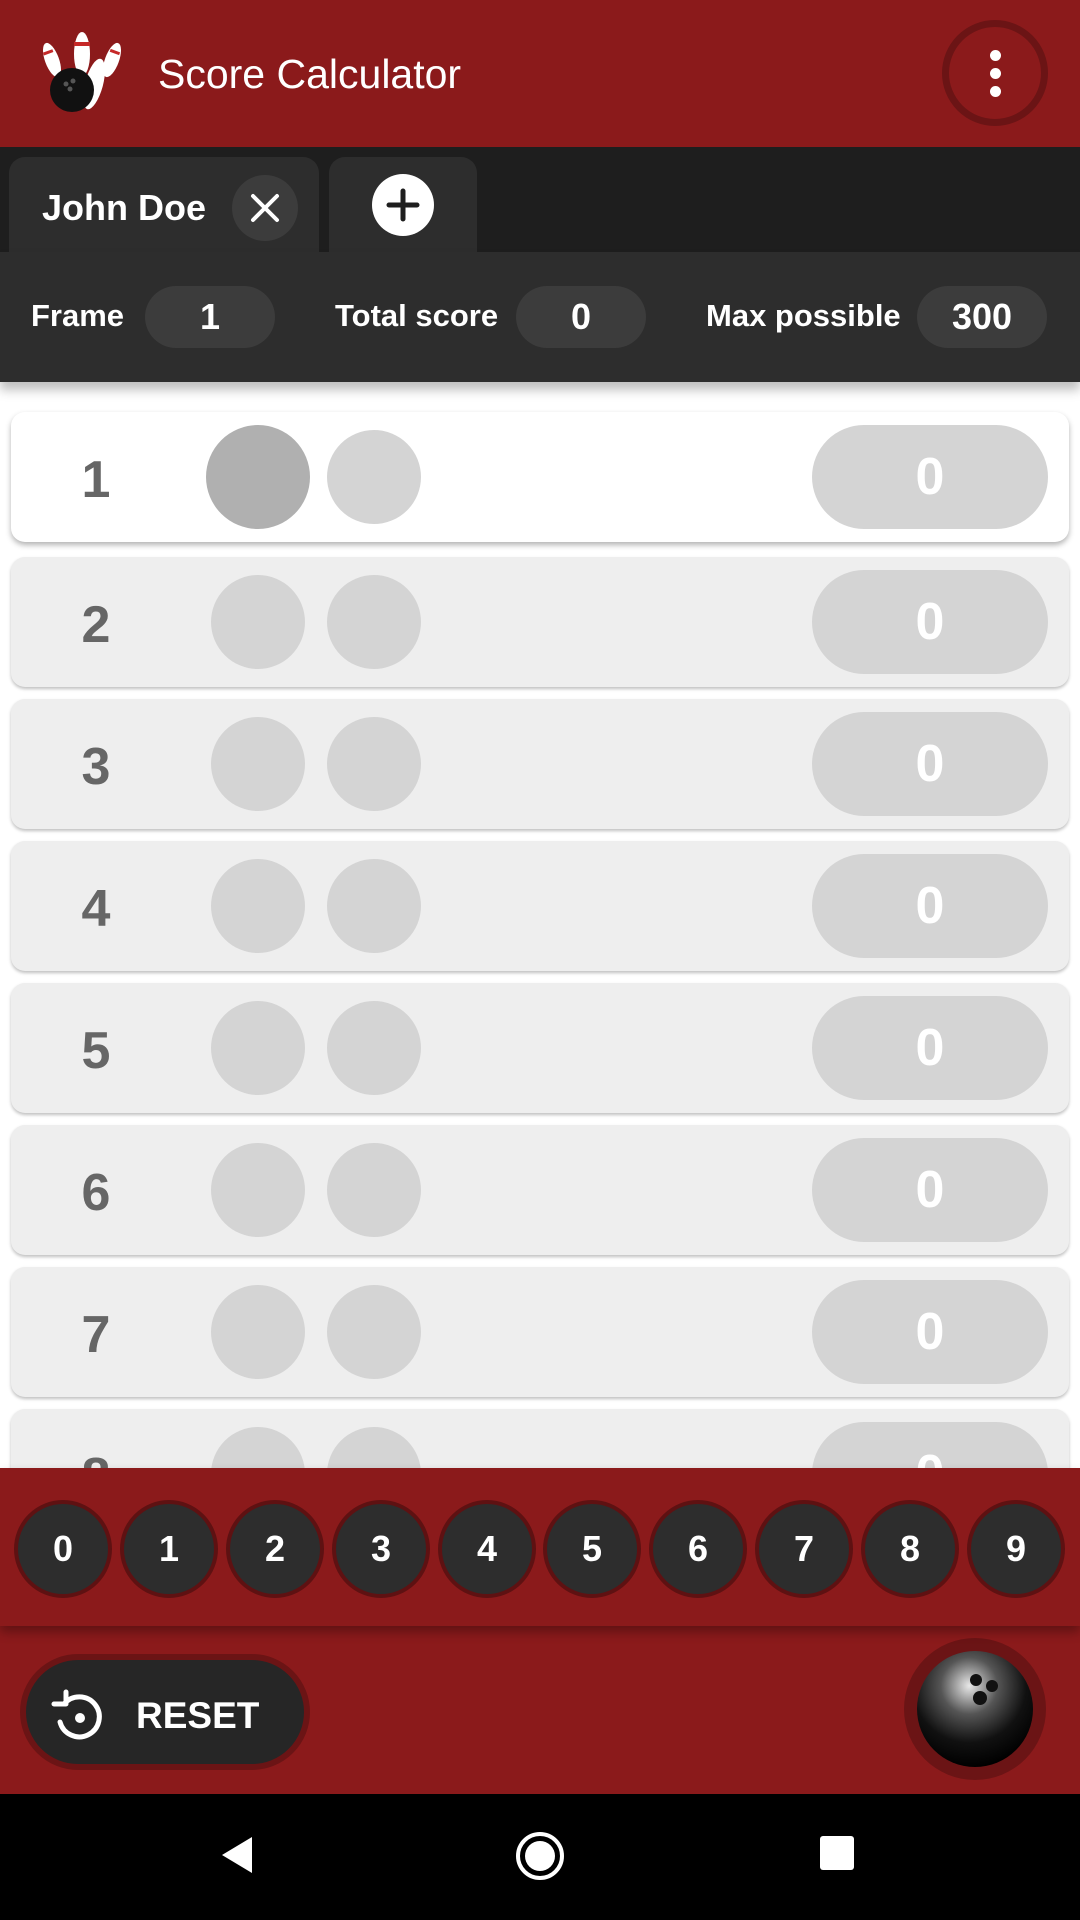 Image resolution: width=1080 pixels, height=1920 pixels. What do you see at coordinates (982, 317) in the screenshot?
I see `max-possible-value: 300` at bounding box center [982, 317].